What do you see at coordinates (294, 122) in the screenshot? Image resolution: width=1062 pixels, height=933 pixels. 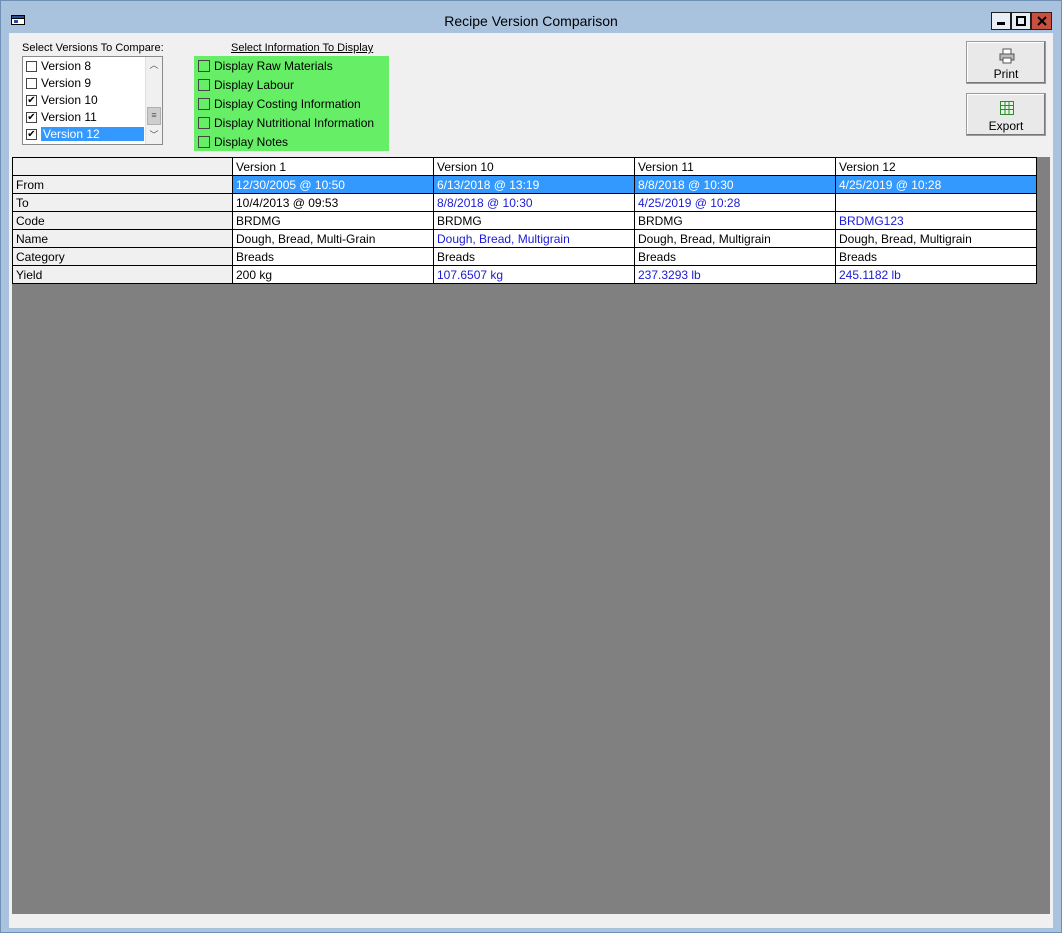 I see `option-label: Display Nutritional Information` at bounding box center [294, 122].